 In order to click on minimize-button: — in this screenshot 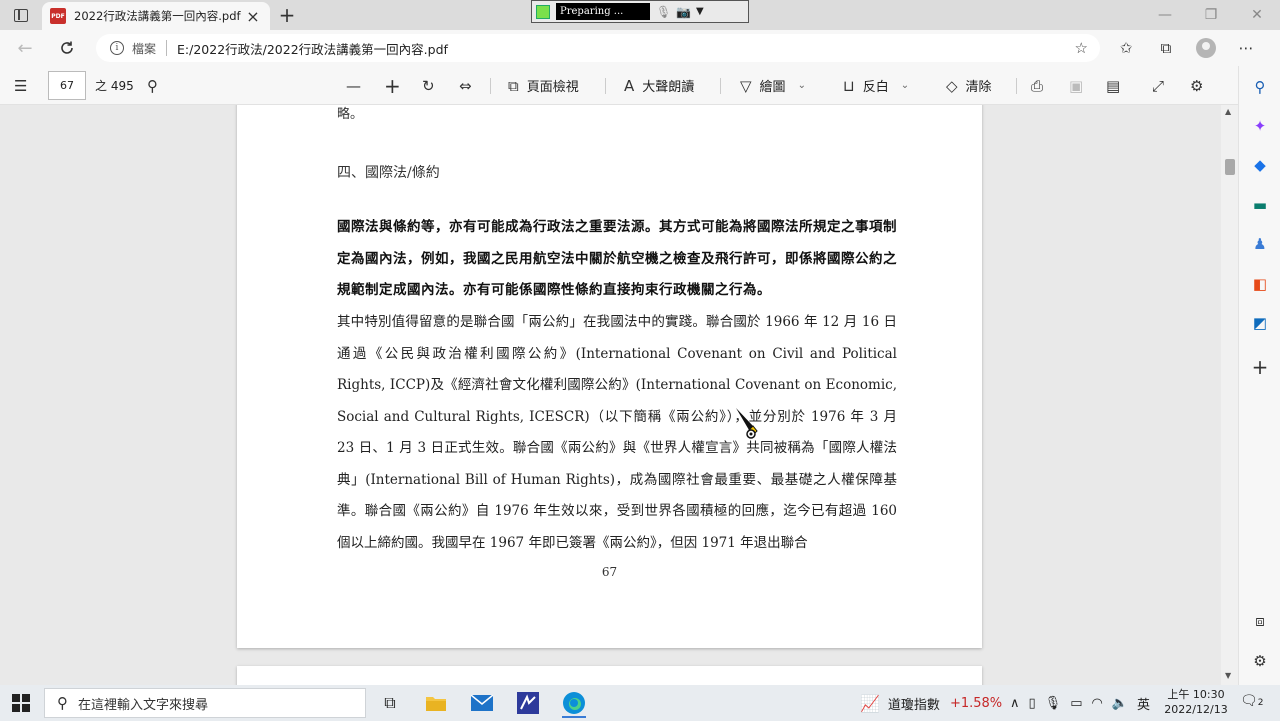, I will do `click(1165, 15)`.